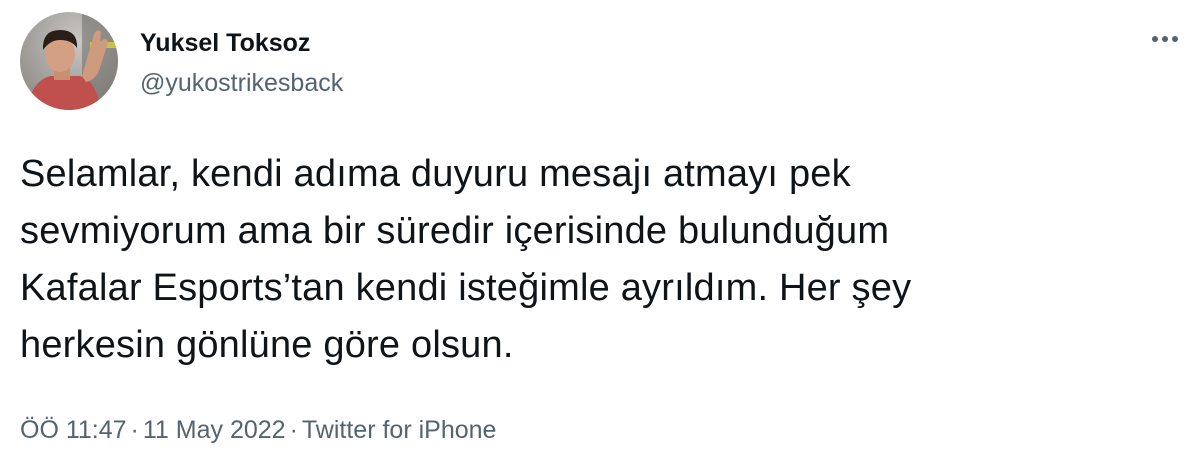 The height and width of the screenshot is (469, 1200). I want to click on tweet-date: 11 May 2022, so click(214, 430).